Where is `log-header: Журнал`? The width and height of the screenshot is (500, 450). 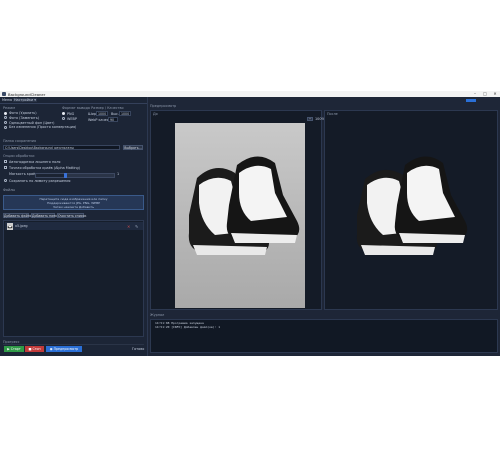 log-header: Журнал is located at coordinates (157, 315).